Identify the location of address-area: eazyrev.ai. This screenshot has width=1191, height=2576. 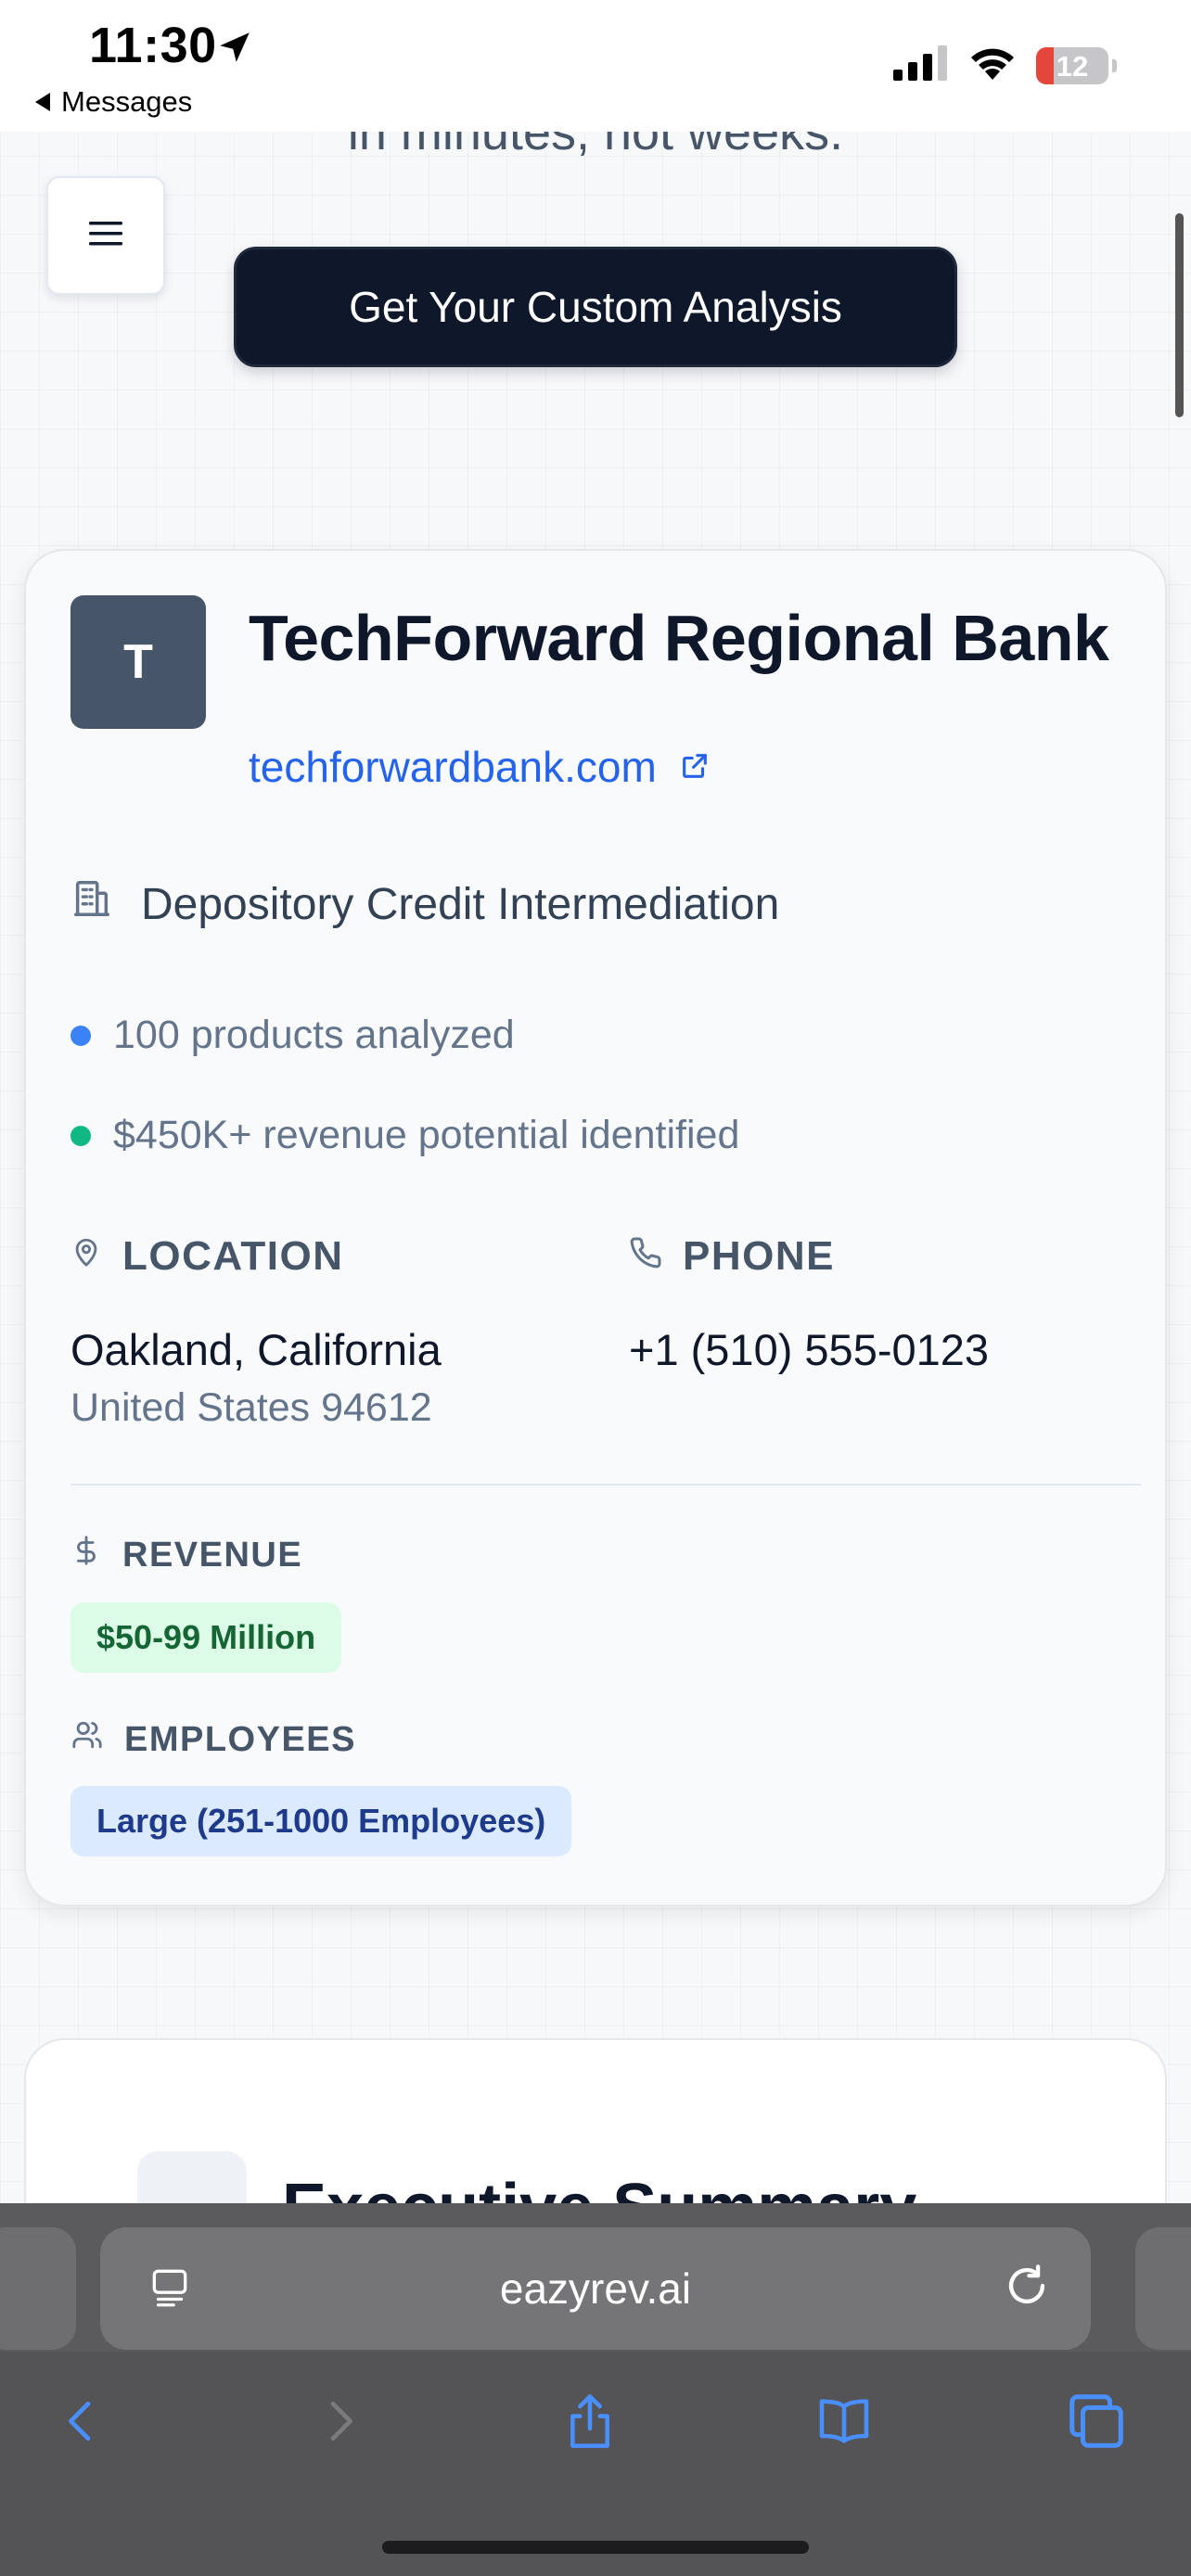
(595, 2277).